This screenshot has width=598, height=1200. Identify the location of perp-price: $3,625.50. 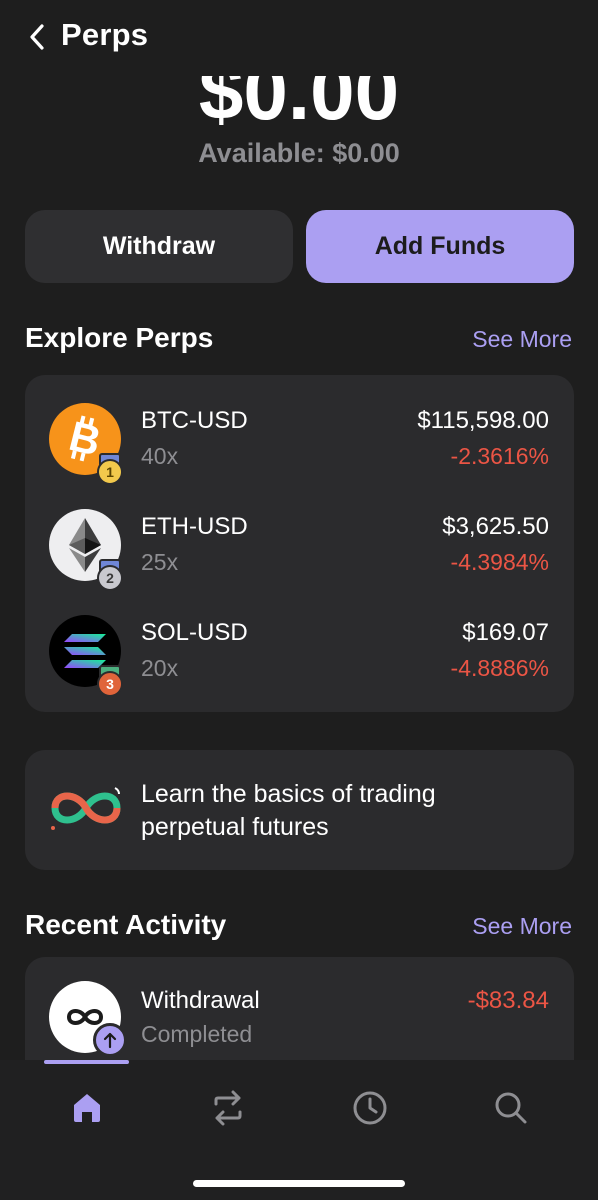
(495, 526).